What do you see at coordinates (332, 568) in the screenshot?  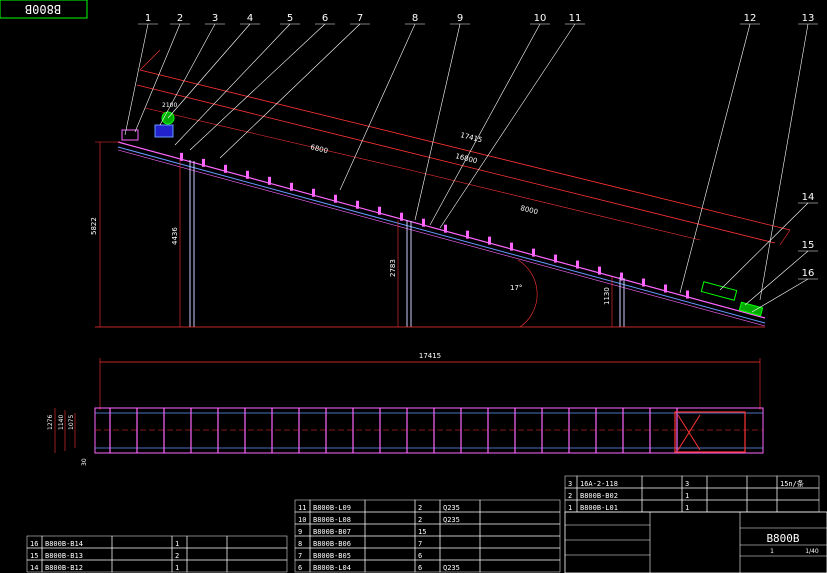 I see `cell-code: B800B-L04` at bounding box center [332, 568].